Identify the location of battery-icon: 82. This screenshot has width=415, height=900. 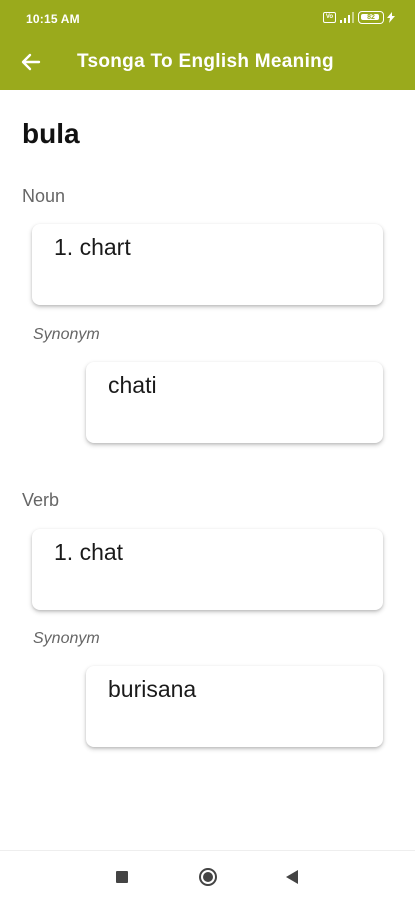
(371, 17).